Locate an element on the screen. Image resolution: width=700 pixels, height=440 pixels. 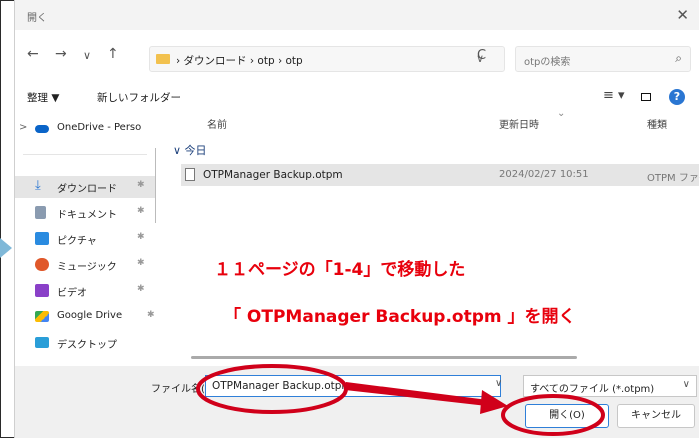
forward-icon: → is located at coordinates (61, 54).